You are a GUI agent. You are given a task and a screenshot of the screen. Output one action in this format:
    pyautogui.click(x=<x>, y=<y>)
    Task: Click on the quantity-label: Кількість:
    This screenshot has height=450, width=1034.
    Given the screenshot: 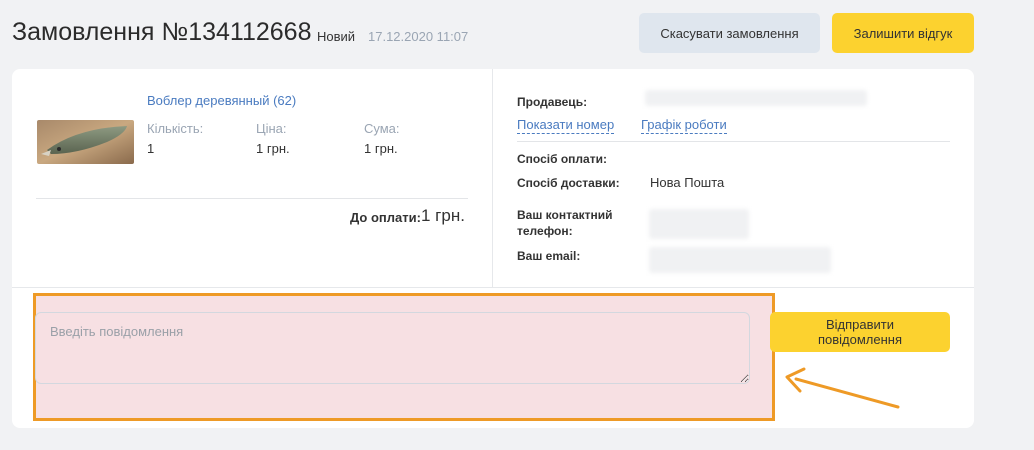 What is the action you would take?
    pyautogui.click(x=175, y=128)
    